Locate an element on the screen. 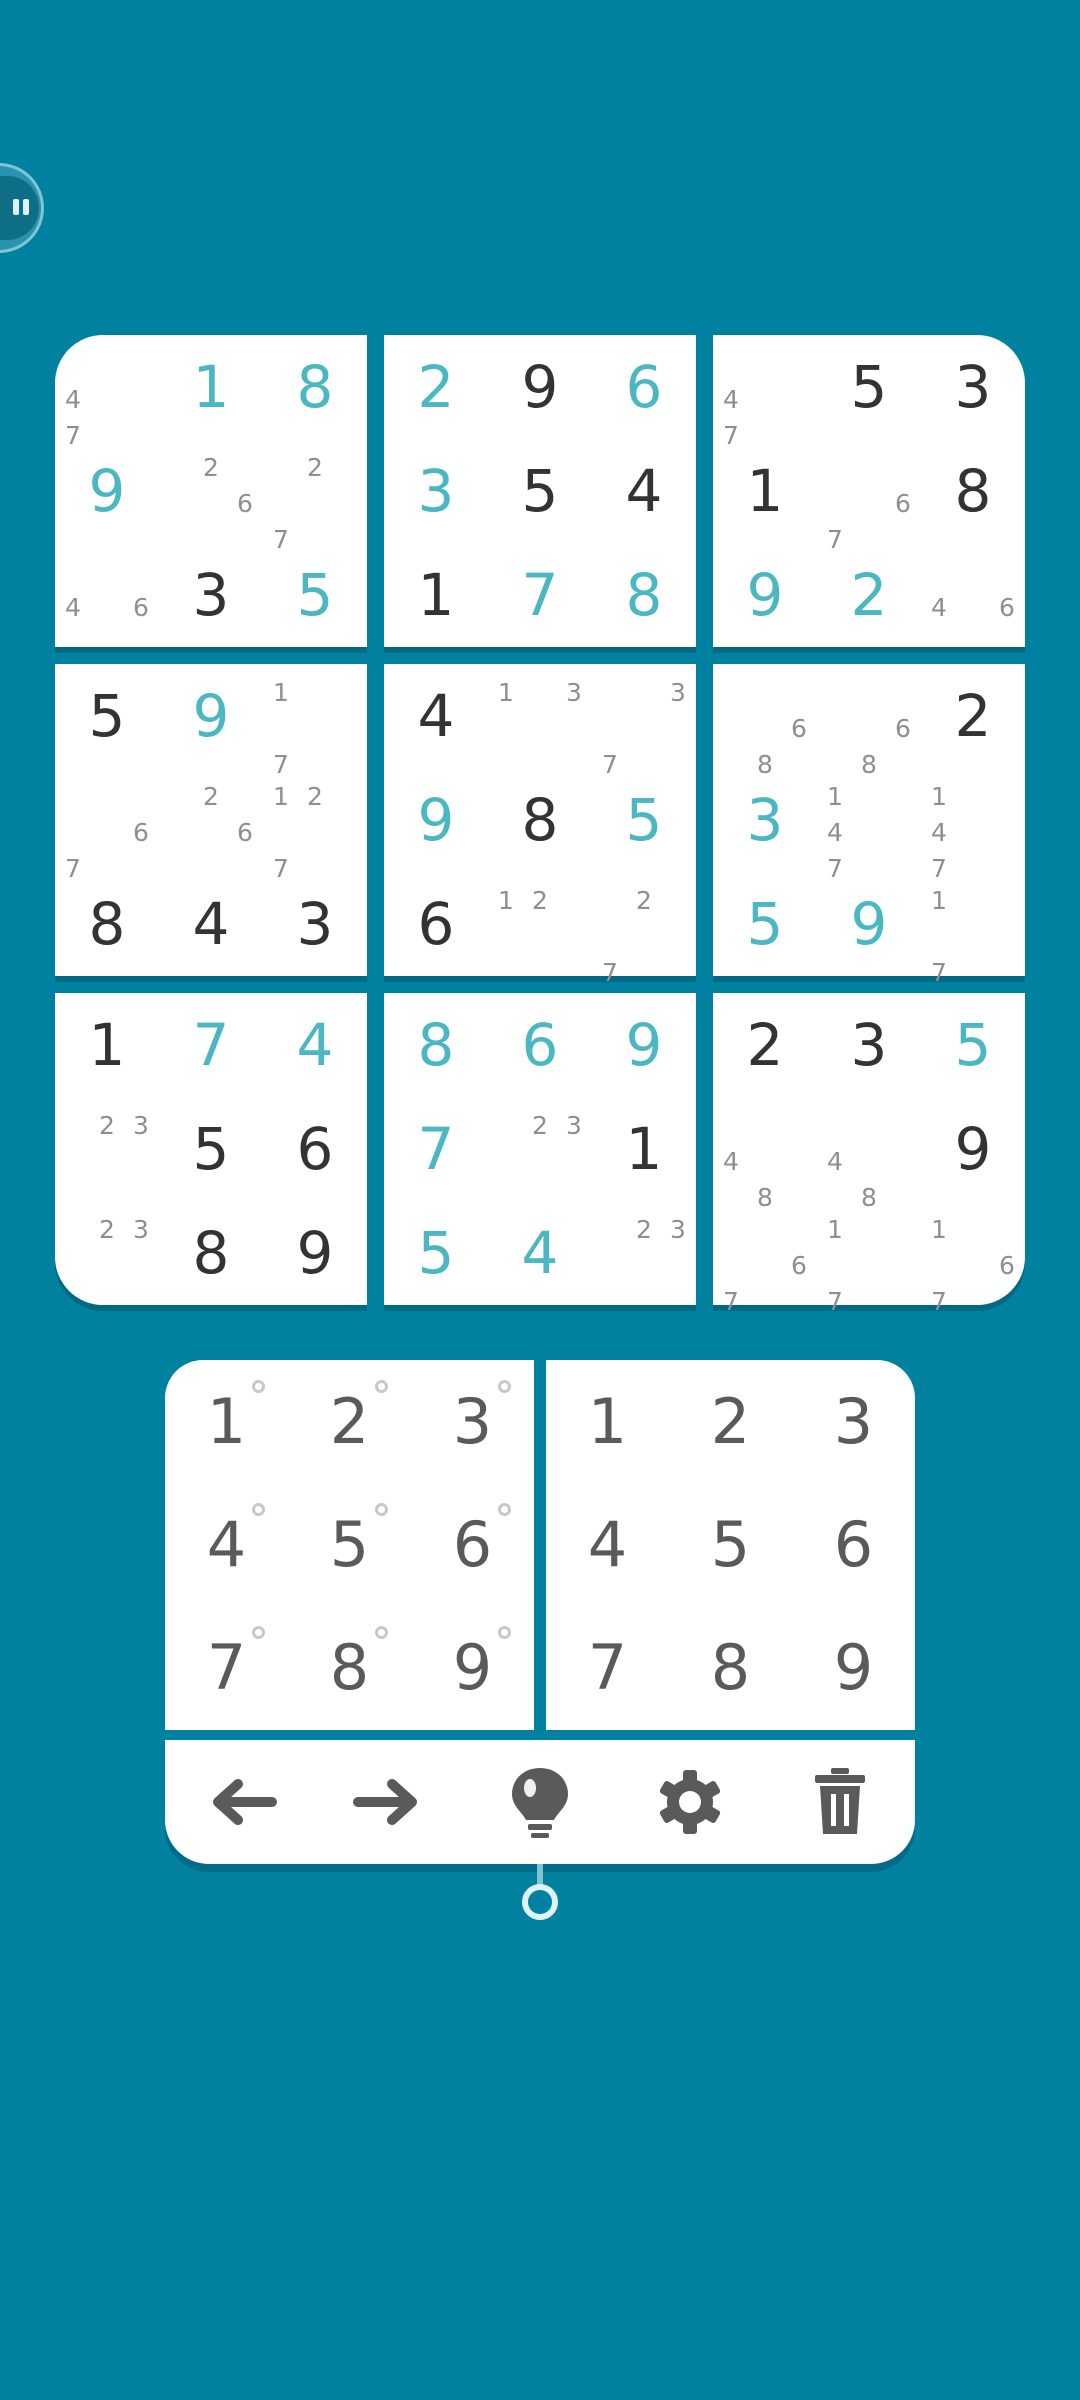 This screenshot has width=1080, height=2400. delete-button is located at coordinates (840, 1802).